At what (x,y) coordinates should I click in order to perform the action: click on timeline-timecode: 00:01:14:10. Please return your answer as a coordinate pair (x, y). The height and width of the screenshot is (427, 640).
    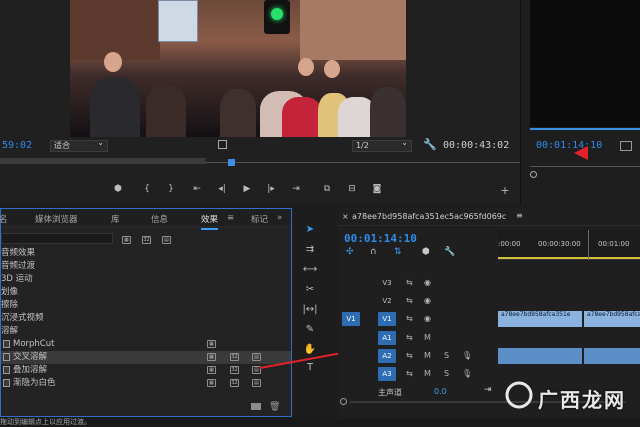
    Looking at the image, I should click on (380, 238).